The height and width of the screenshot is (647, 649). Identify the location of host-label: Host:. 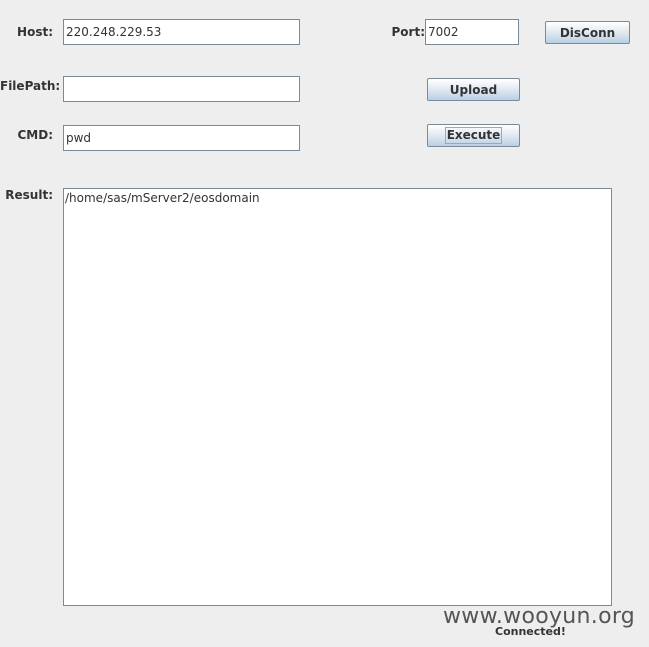
(35, 32).